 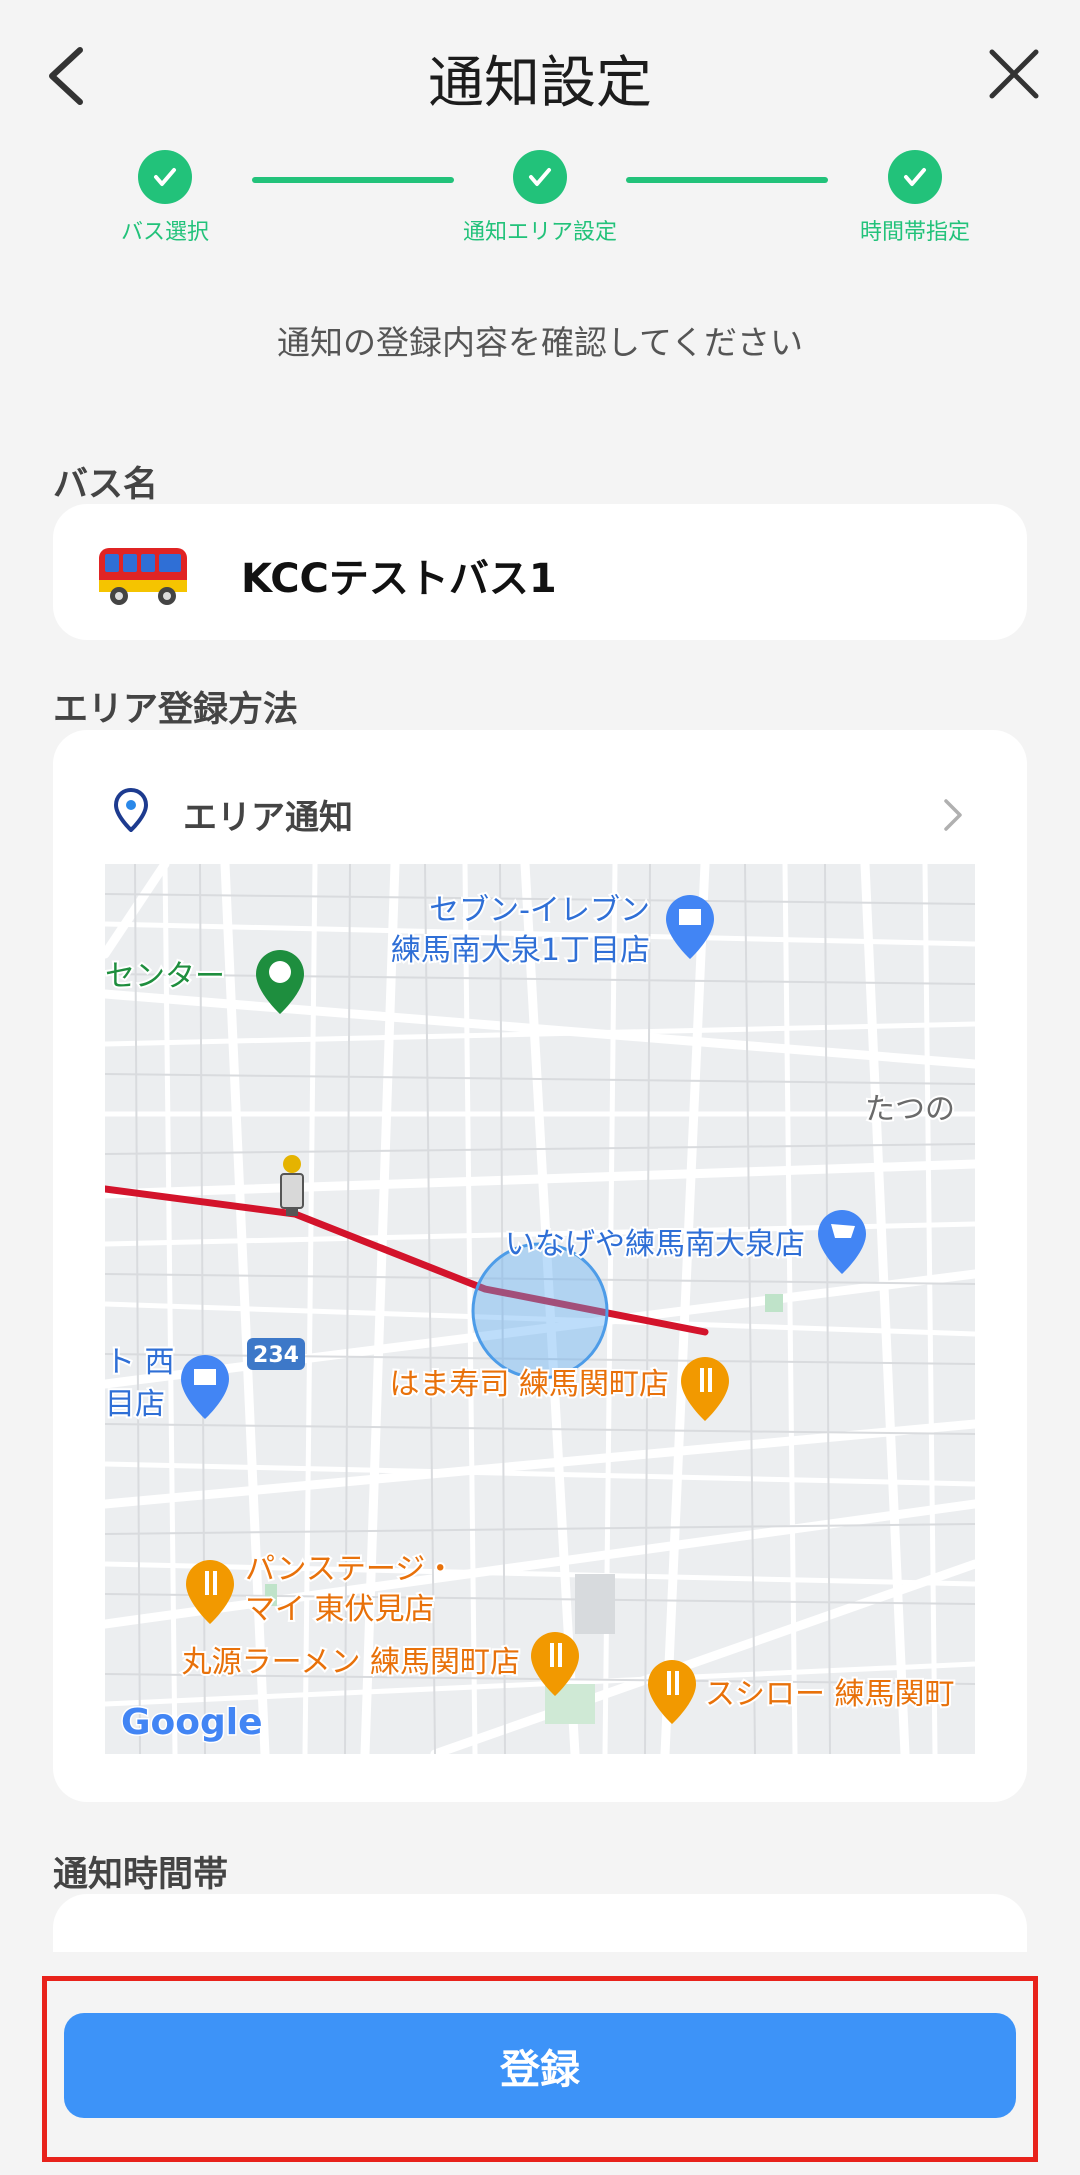 I want to click on map-label-hama: はま寿司 練馬関町店, so click(x=529, y=1384).